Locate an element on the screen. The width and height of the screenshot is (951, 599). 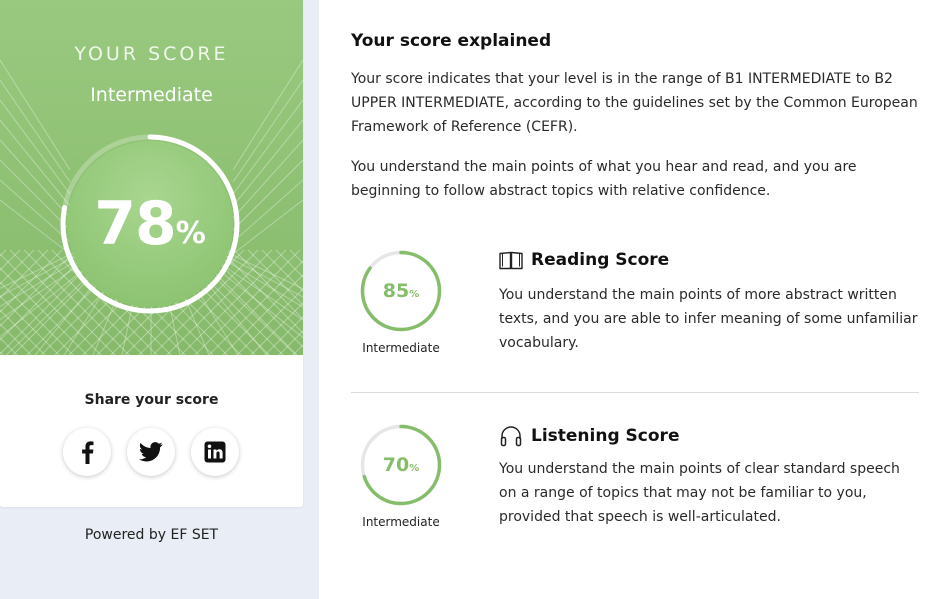
listening-score-header: Listening Score is located at coordinates (589, 436).